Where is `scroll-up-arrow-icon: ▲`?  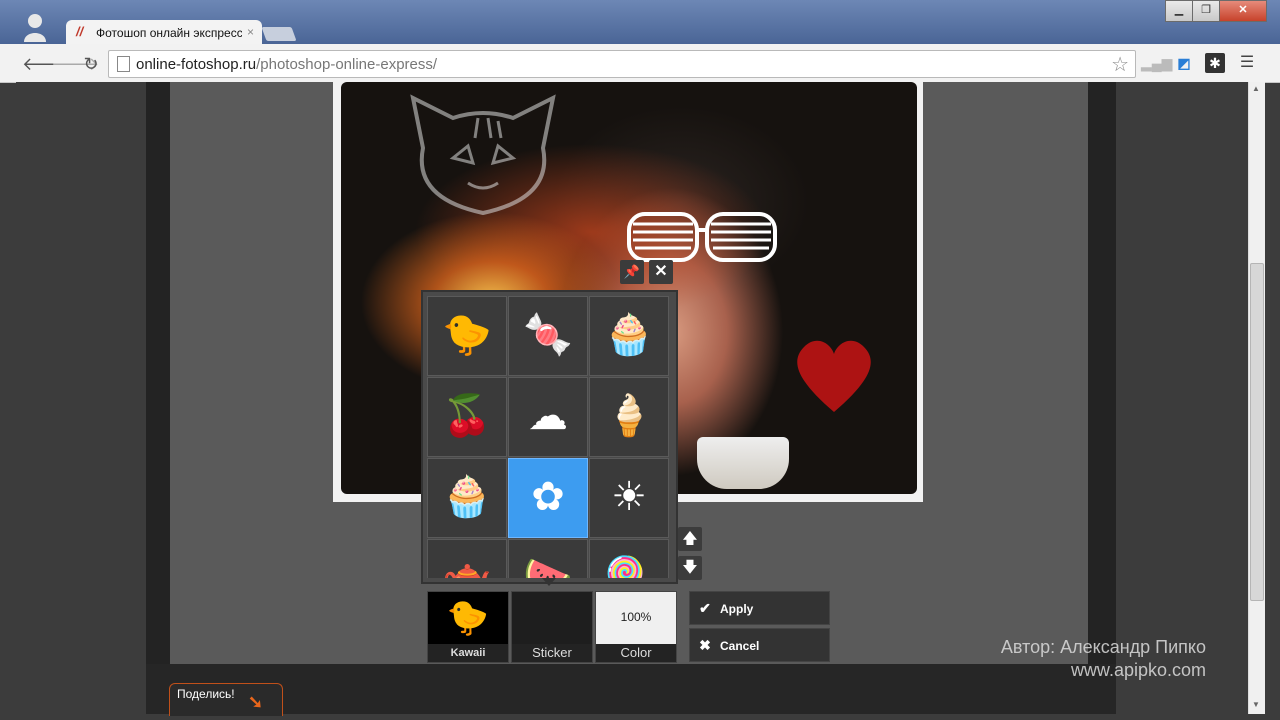
scroll-up-arrow-icon: ▲ is located at coordinates (1256, 89).